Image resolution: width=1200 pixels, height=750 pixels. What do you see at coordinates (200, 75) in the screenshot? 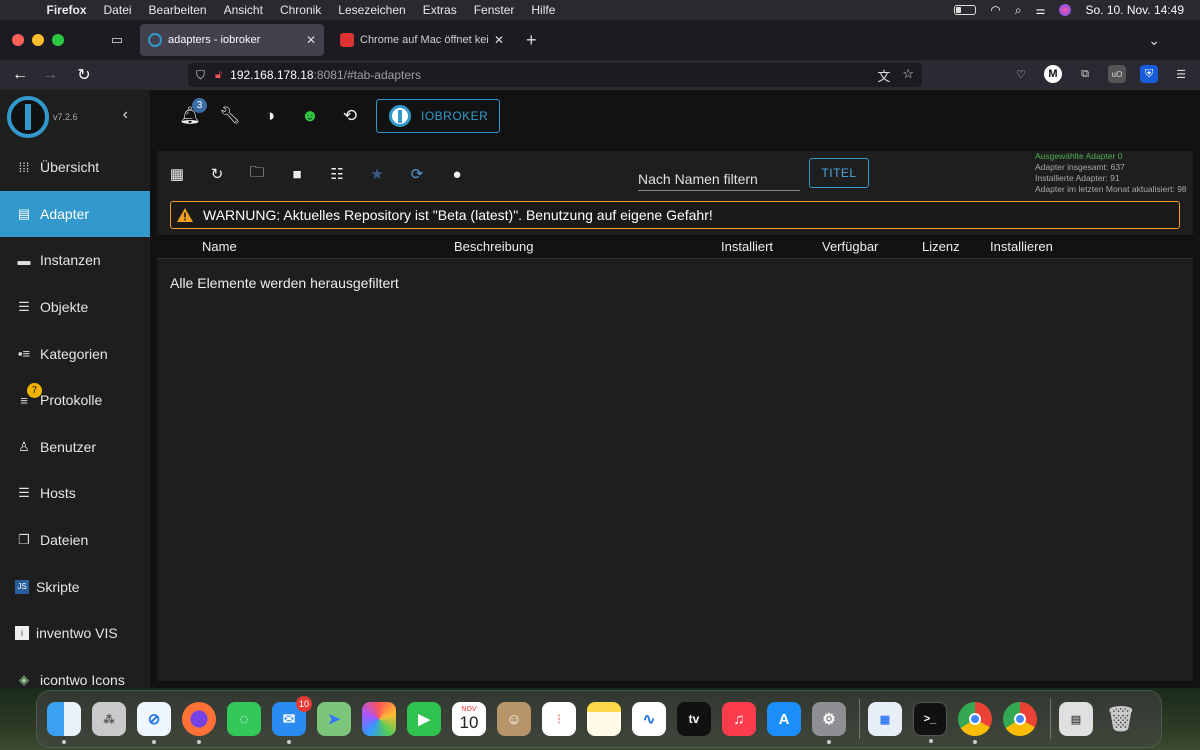
I see `tracking-shield-icon: ⛉` at bounding box center [200, 75].